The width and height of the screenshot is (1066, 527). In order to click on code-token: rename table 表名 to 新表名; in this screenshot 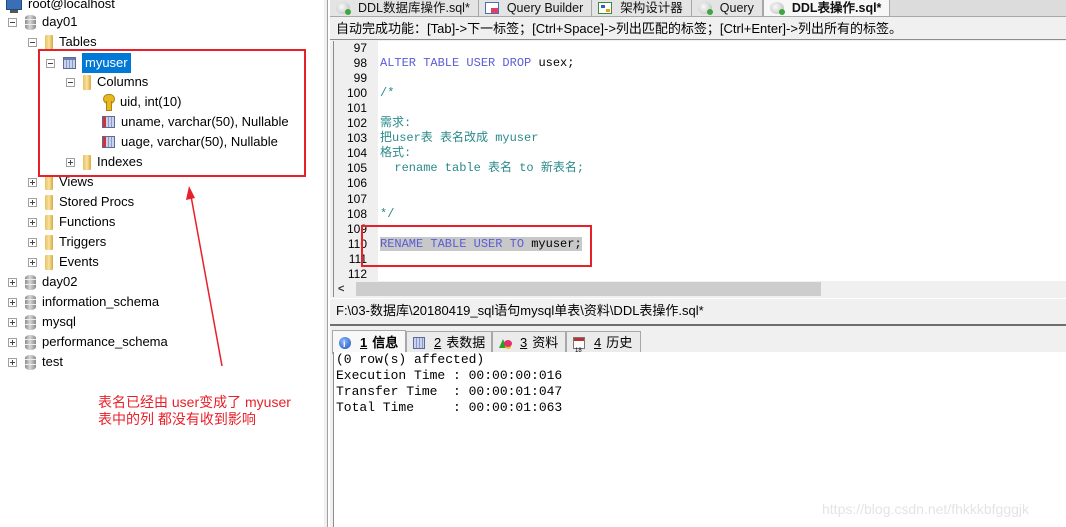, I will do `click(482, 168)`.